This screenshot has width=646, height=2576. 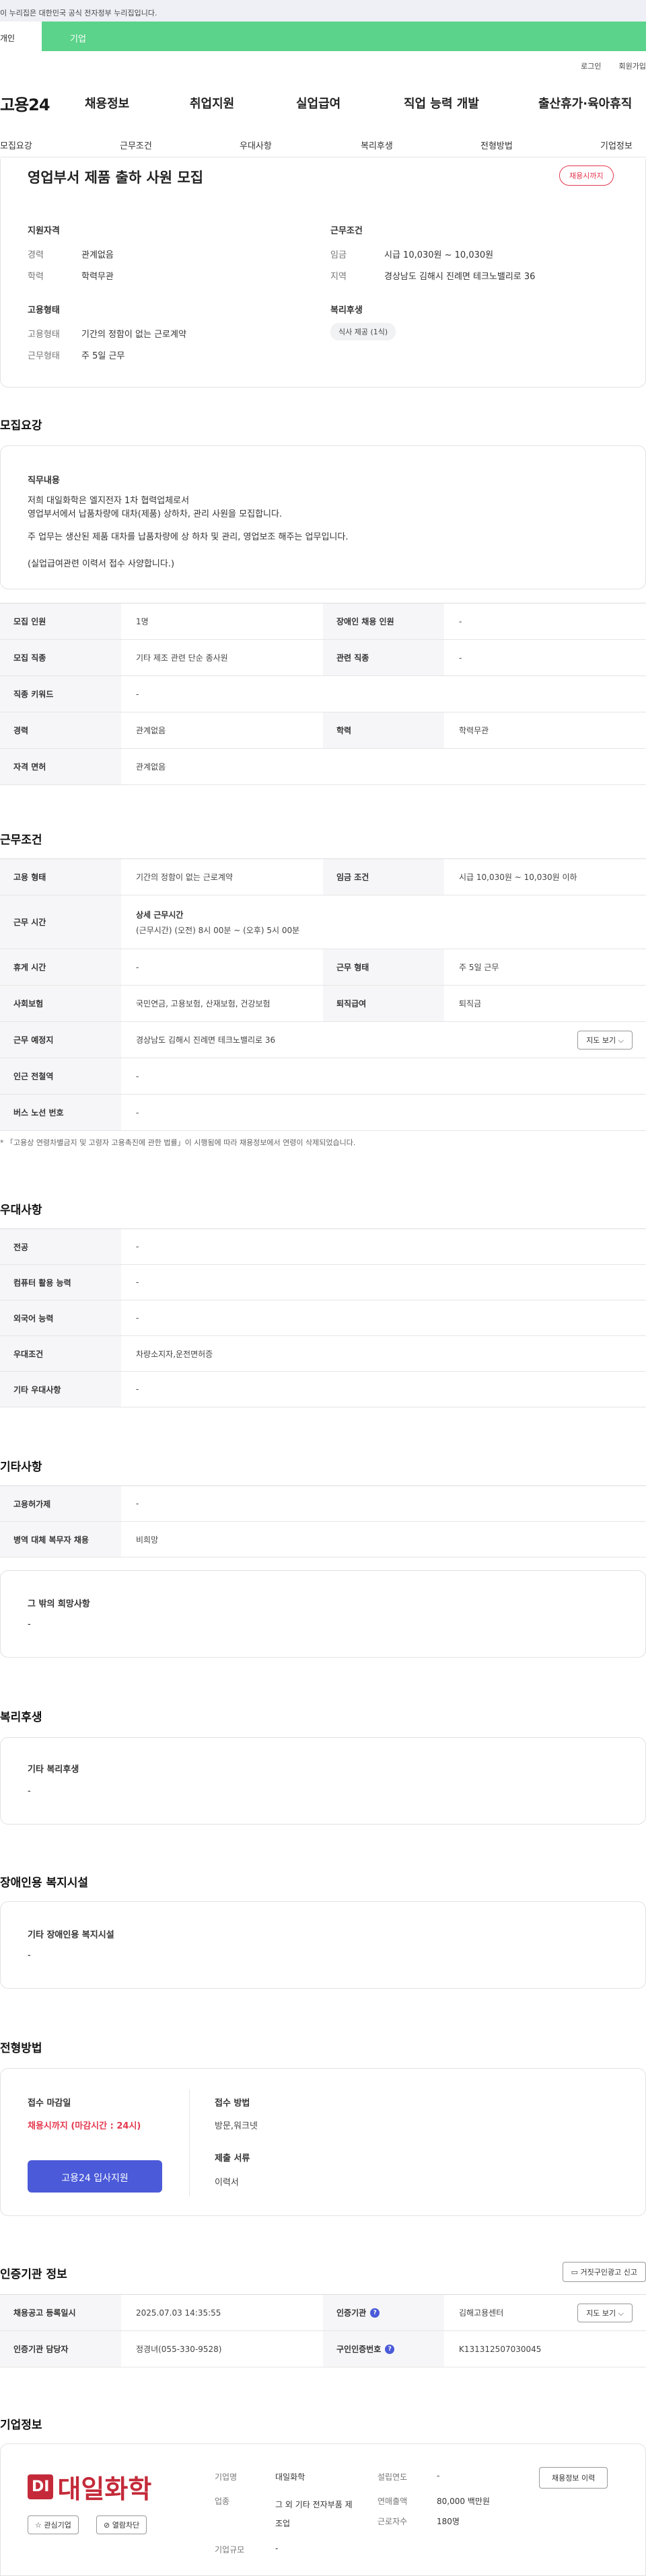 What do you see at coordinates (464, 2501) in the screenshot?
I see `kv-value: 80,000 백만원` at bounding box center [464, 2501].